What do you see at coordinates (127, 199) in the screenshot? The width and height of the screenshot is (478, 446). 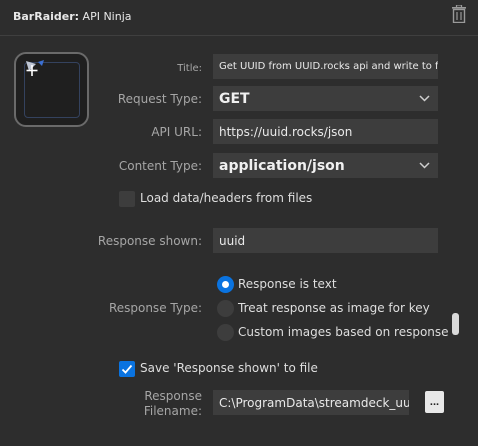 I see `load-from-files-checkbox` at bounding box center [127, 199].